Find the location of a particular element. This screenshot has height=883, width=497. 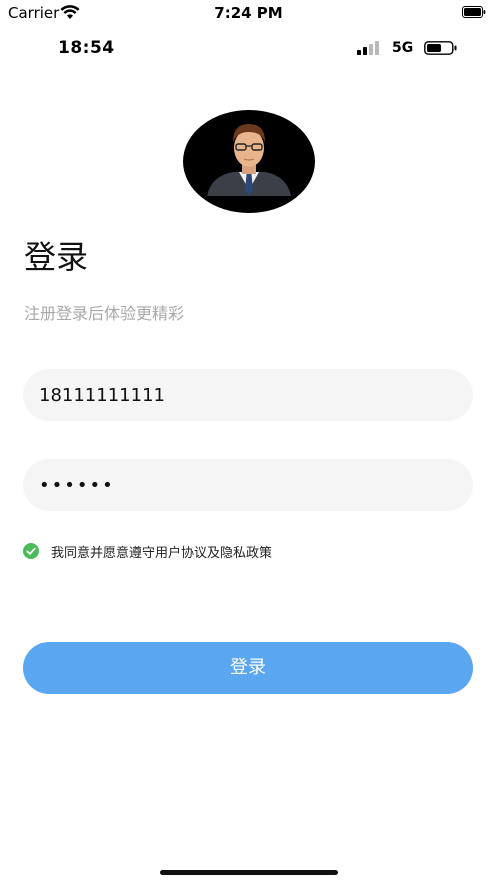

app-status-bar: 18:54 5G is located at coordinates (248, 48).